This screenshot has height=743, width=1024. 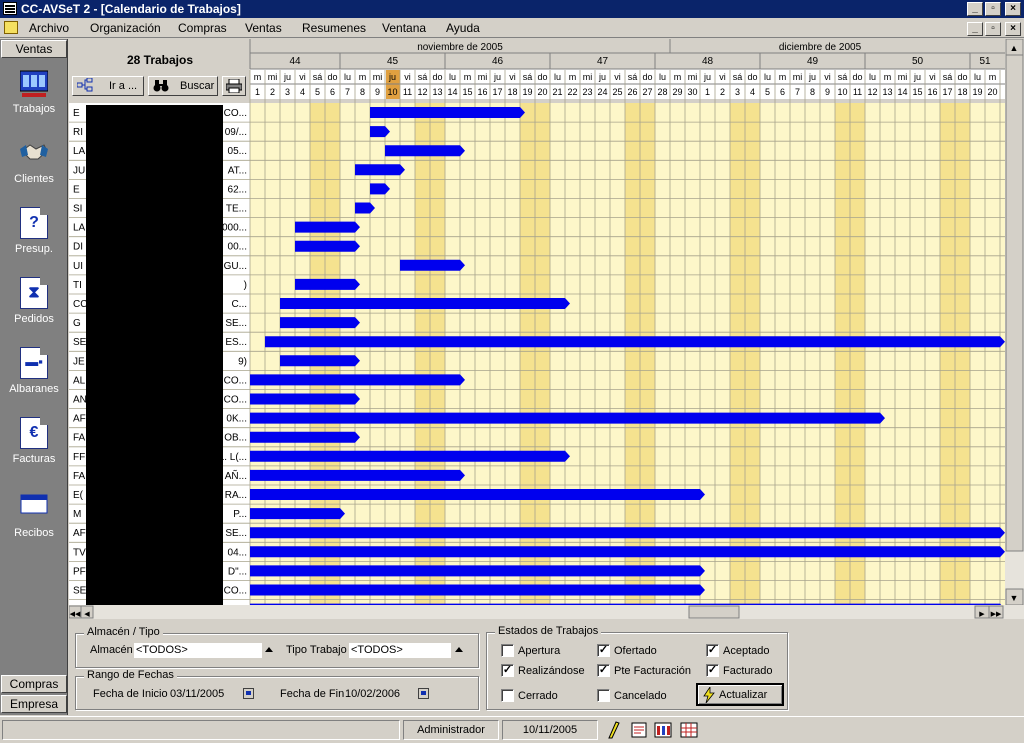 I want to click on apertura-checkbox, so click(x=507, y=650).